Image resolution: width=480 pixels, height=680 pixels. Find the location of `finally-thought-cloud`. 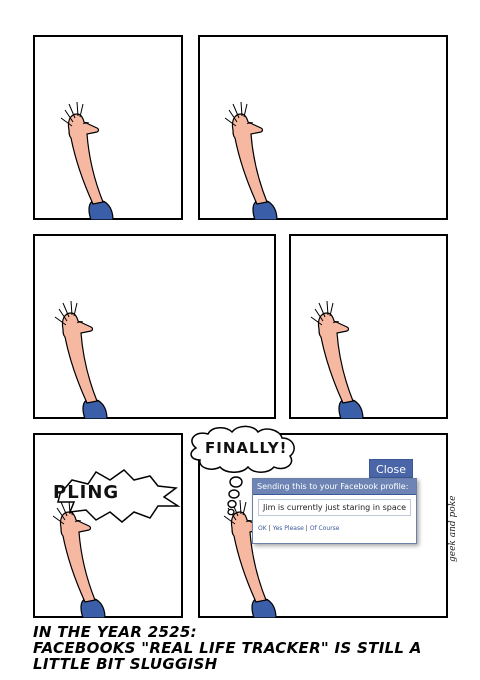

finally-thought-cloud is located at coordinates (242, 470).